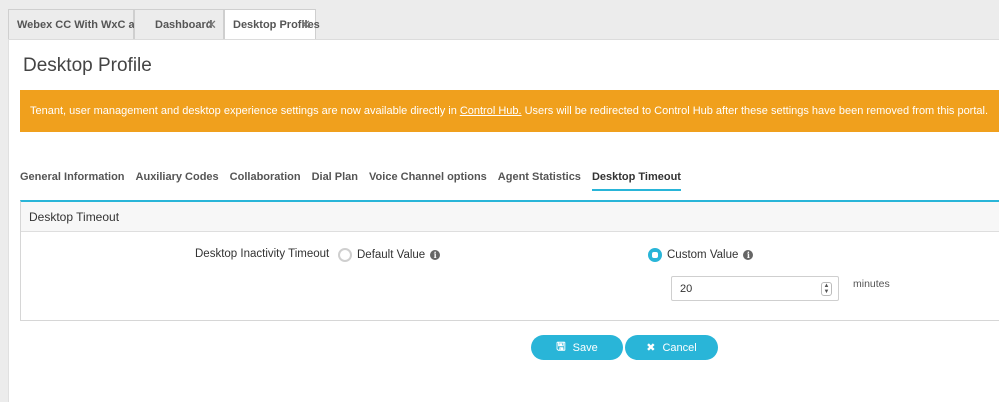 The height and width of the screenshot is (402, 999). What do you see at coordinates (491, 111) in the screenshot?
I see `control-hub-link: Control Hub.` at bounding box center [491, 111].